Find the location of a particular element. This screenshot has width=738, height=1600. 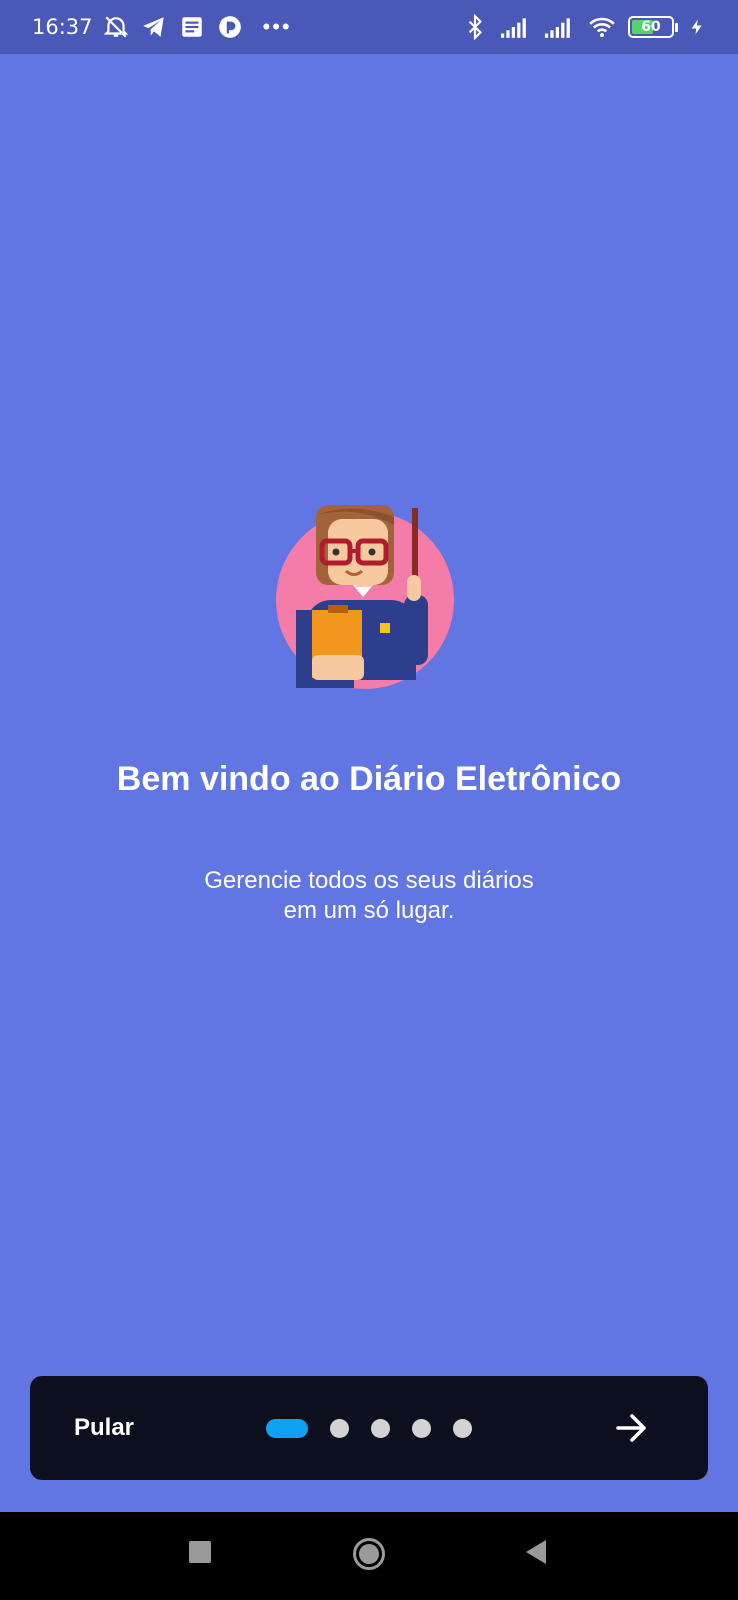

status-icons-left: ••• is located at coordinates (197, 27).